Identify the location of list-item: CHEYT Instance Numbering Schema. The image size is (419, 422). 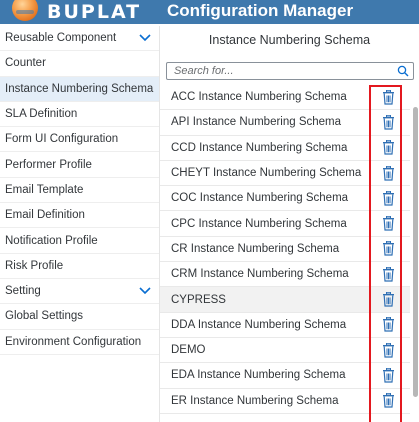
(285, 174).